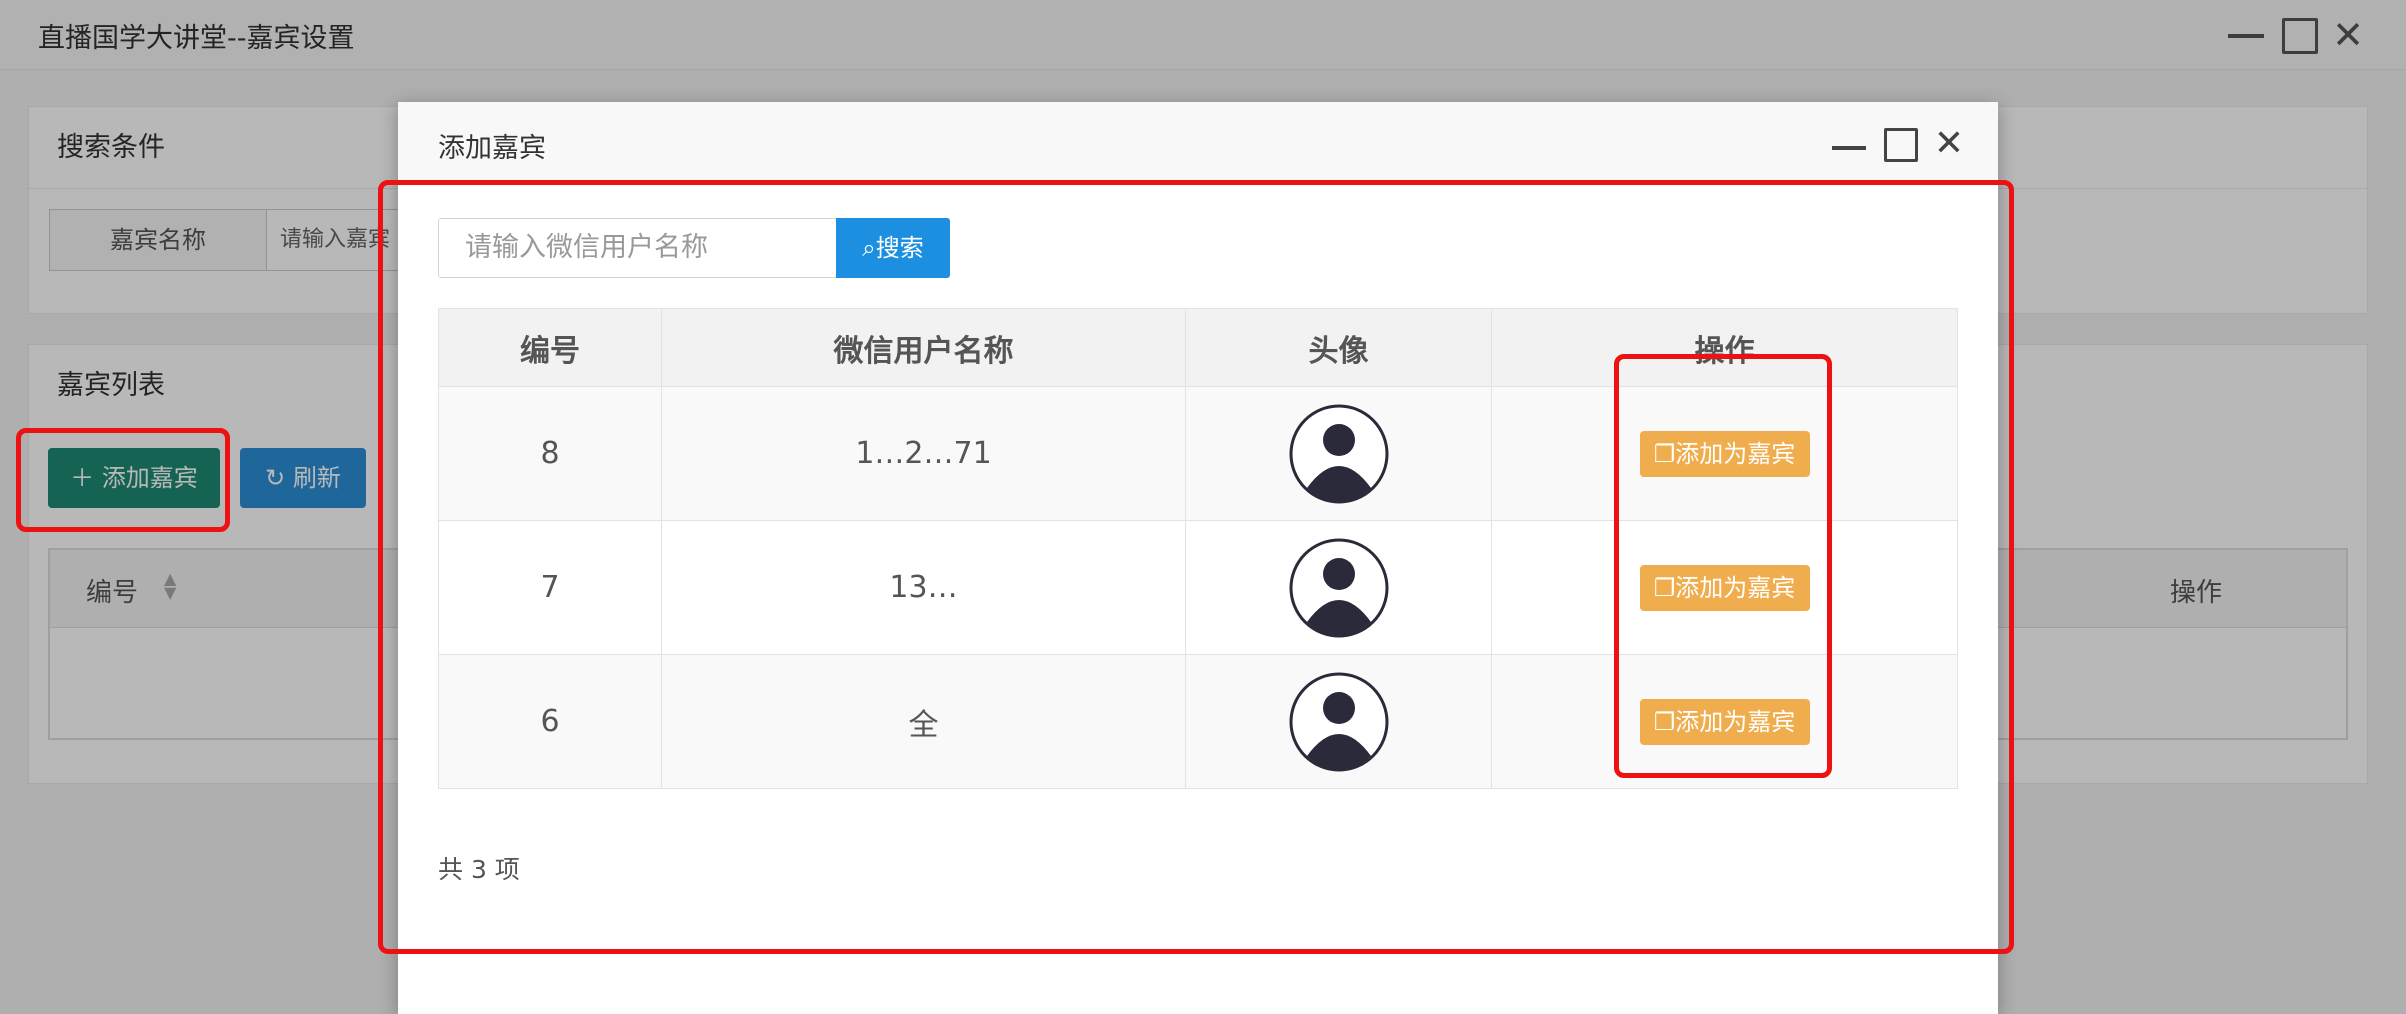  What do you see at coordinates (492, 148) in the screenshot?
I see `modal-title: 添加嘉宾` at bounding box center [492, 148].